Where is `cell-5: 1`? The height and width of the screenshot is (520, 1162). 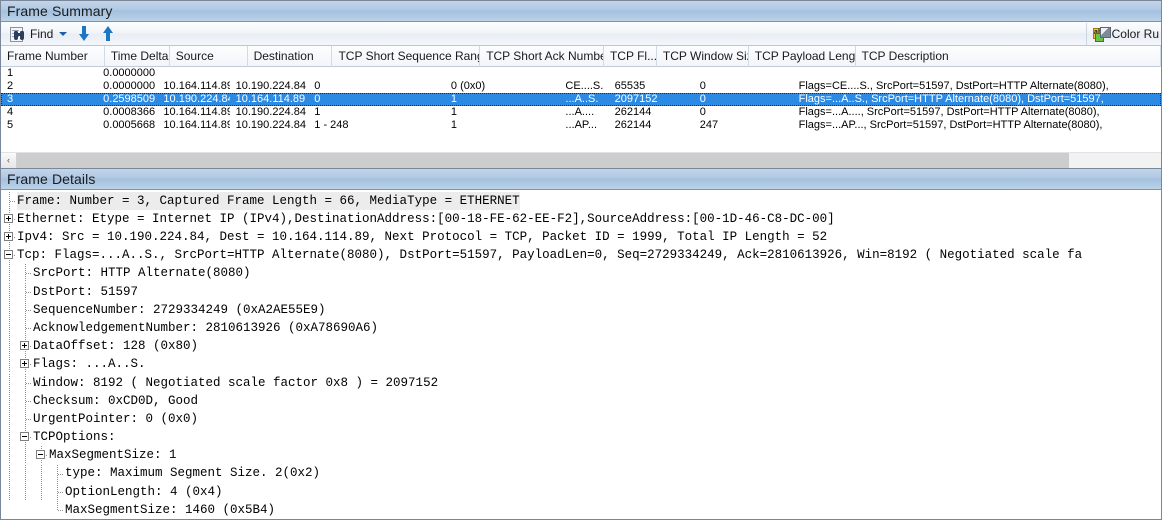
cell-5: 1 is located at coordinates (454, 99).